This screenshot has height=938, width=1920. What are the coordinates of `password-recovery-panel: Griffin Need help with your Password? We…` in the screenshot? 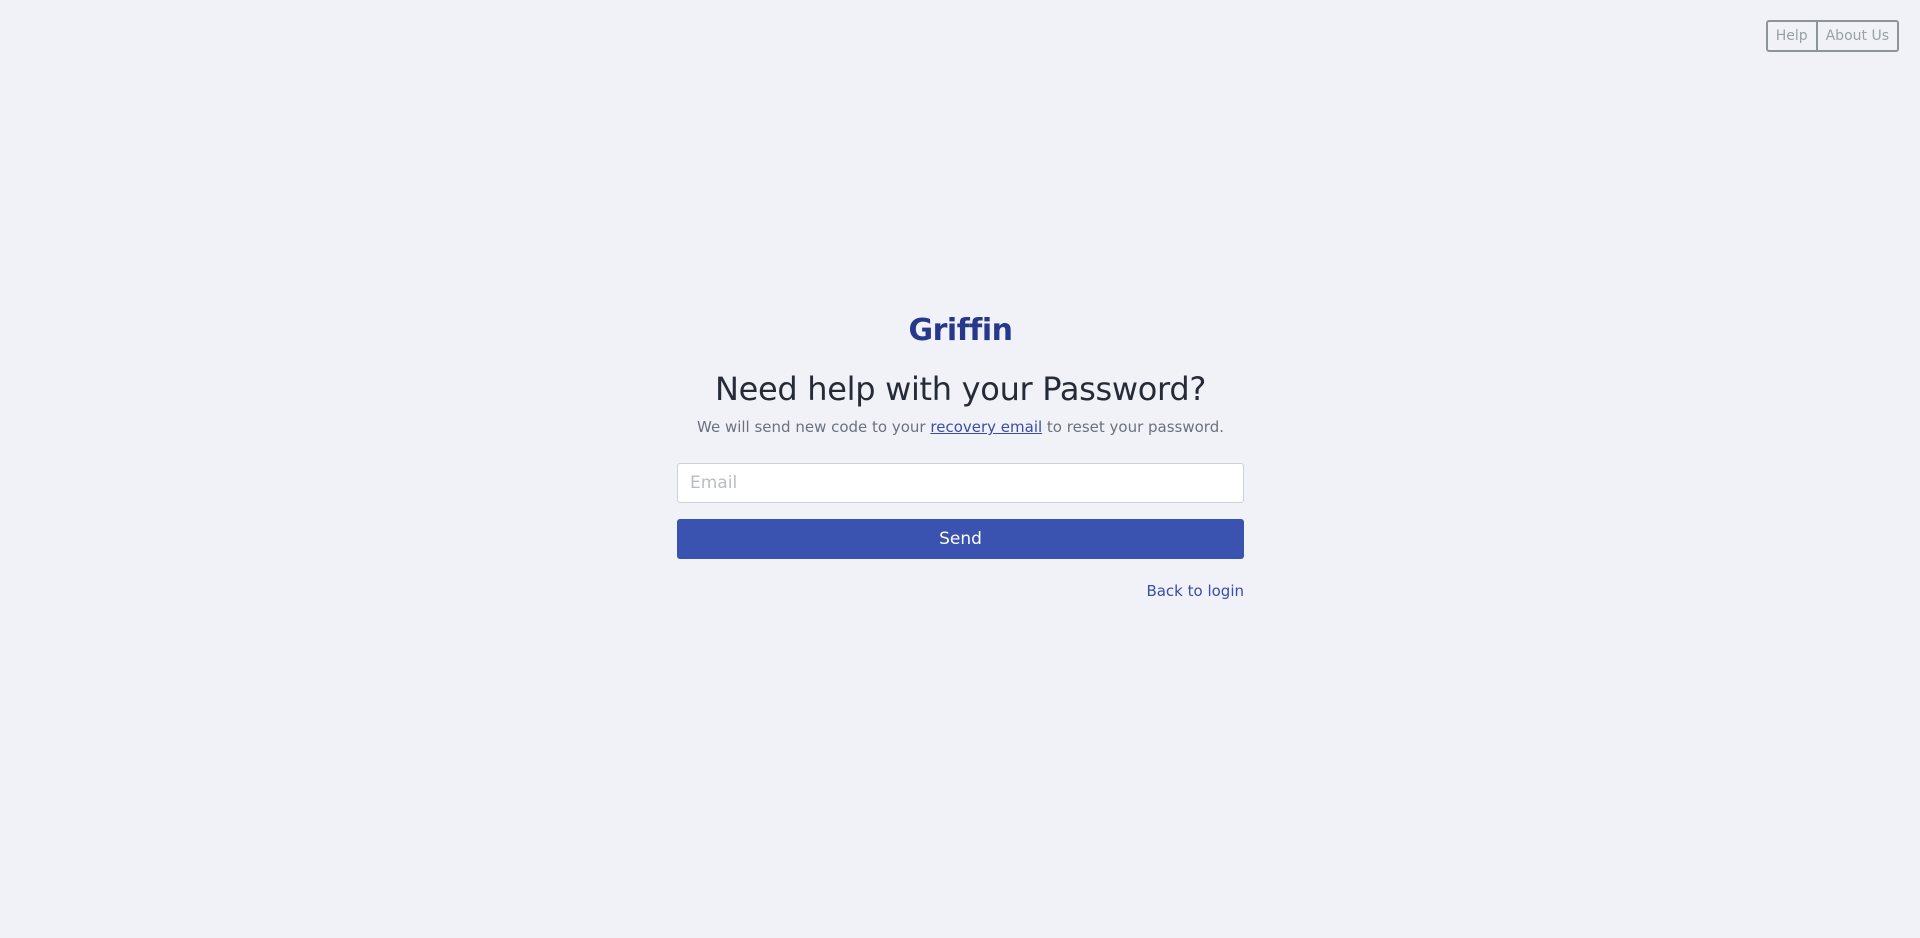 It's located at (960, 454).